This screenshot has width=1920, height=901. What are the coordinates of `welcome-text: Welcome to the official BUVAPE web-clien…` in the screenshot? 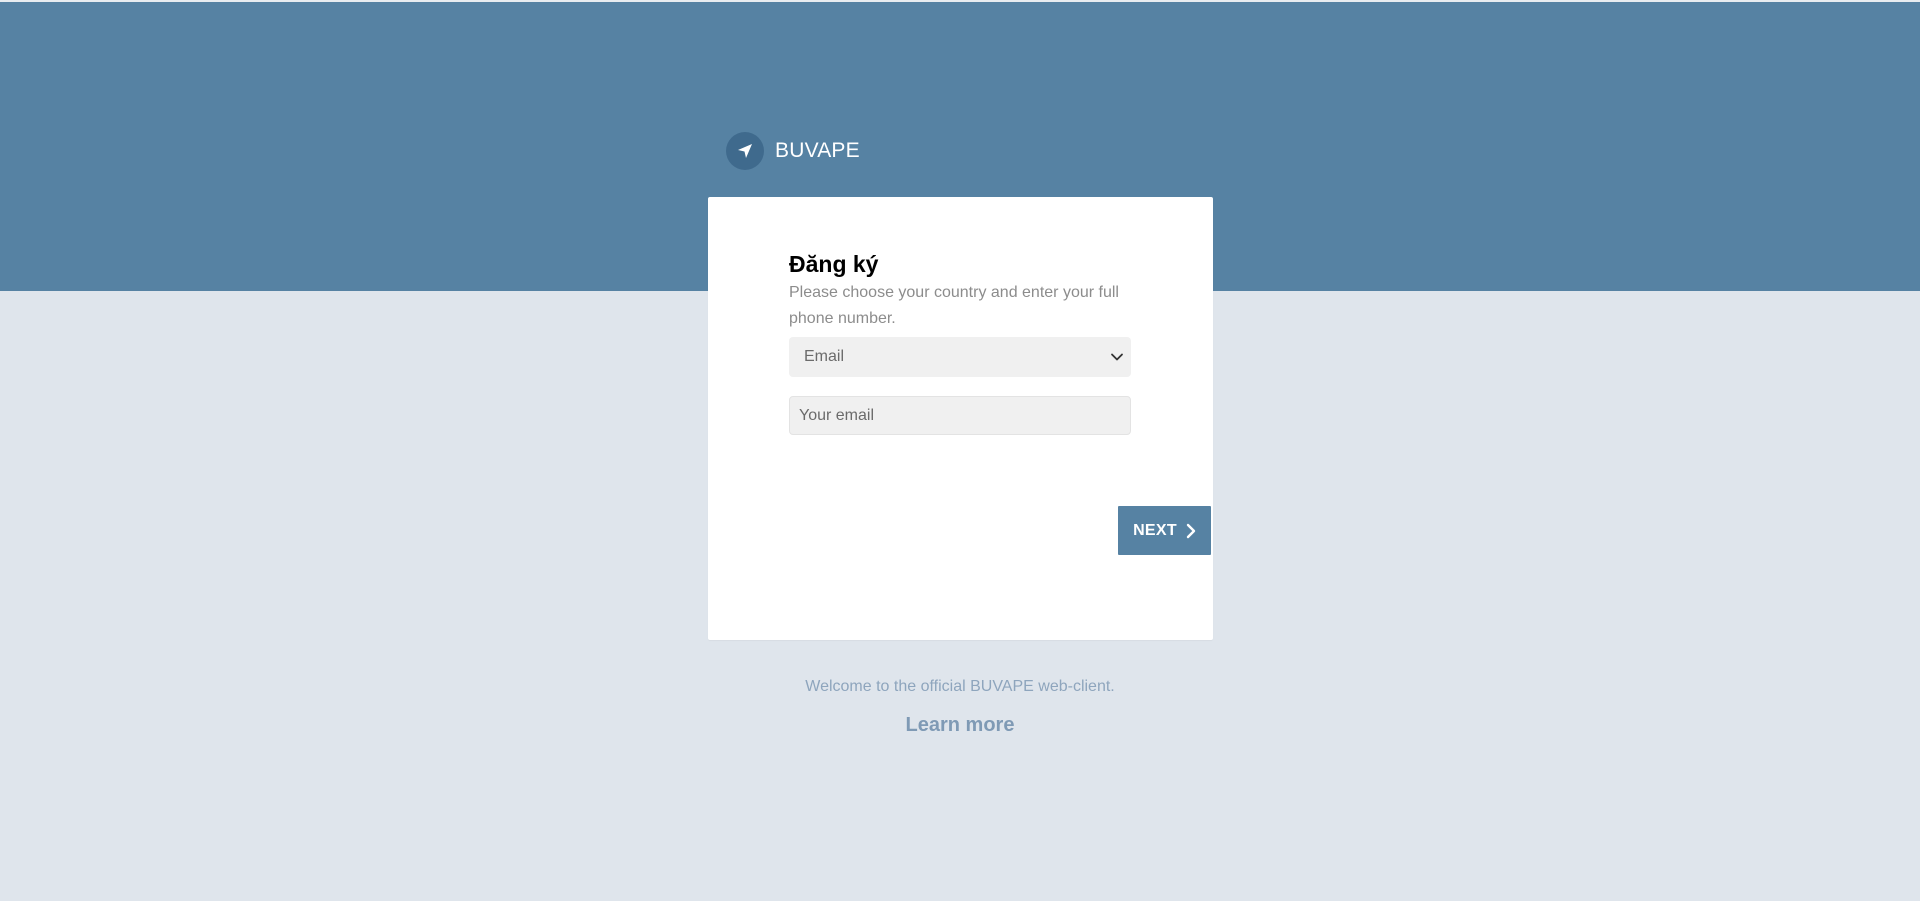 It's located at (960, 686).